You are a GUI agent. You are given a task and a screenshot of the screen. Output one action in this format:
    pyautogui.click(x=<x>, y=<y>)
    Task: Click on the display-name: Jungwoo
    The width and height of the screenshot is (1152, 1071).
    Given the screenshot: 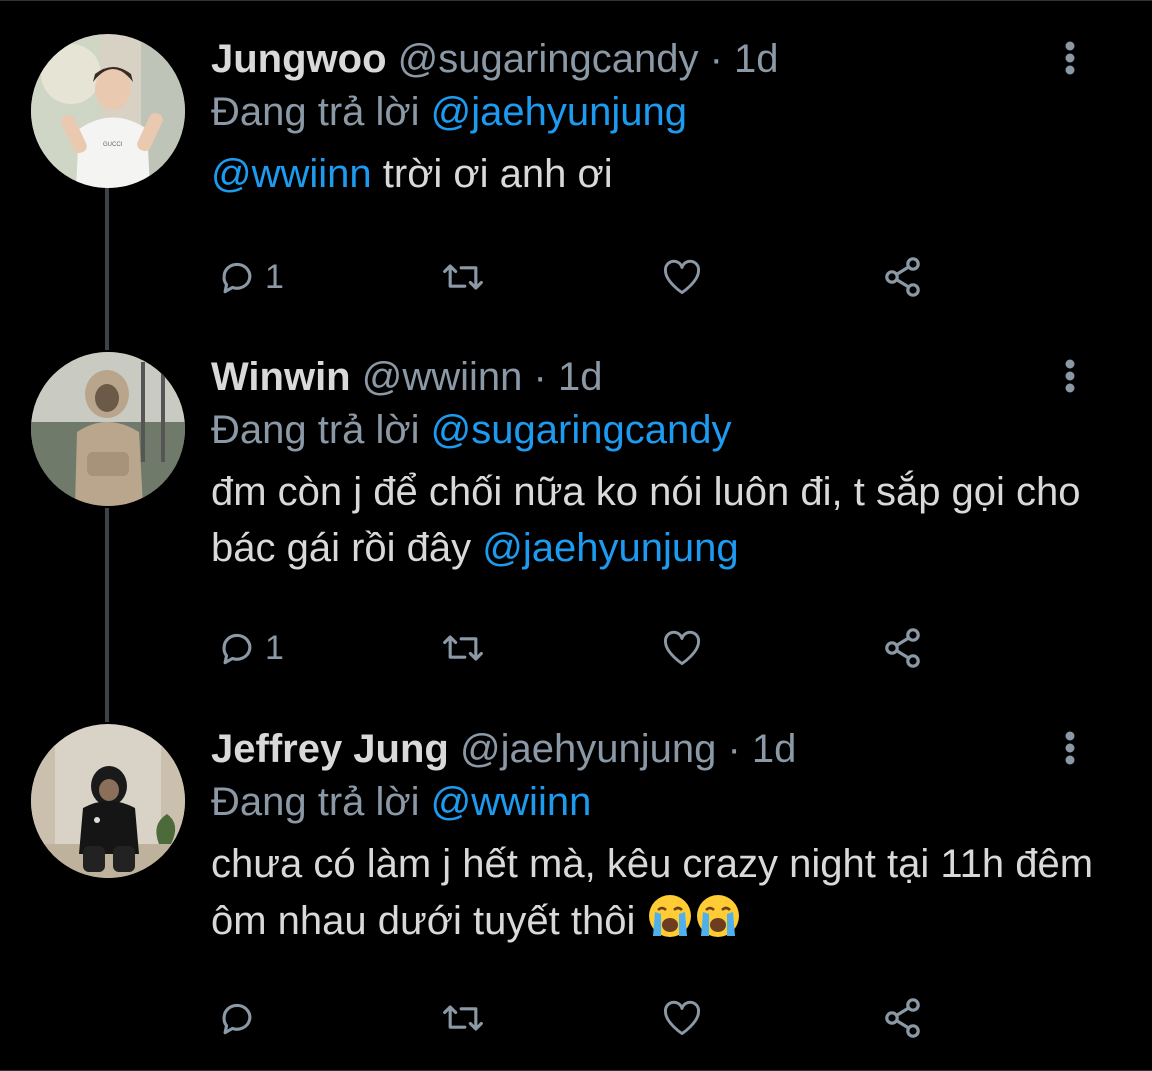 What is the action you would take?
    pyautogui.click(x=299, y=59)
    